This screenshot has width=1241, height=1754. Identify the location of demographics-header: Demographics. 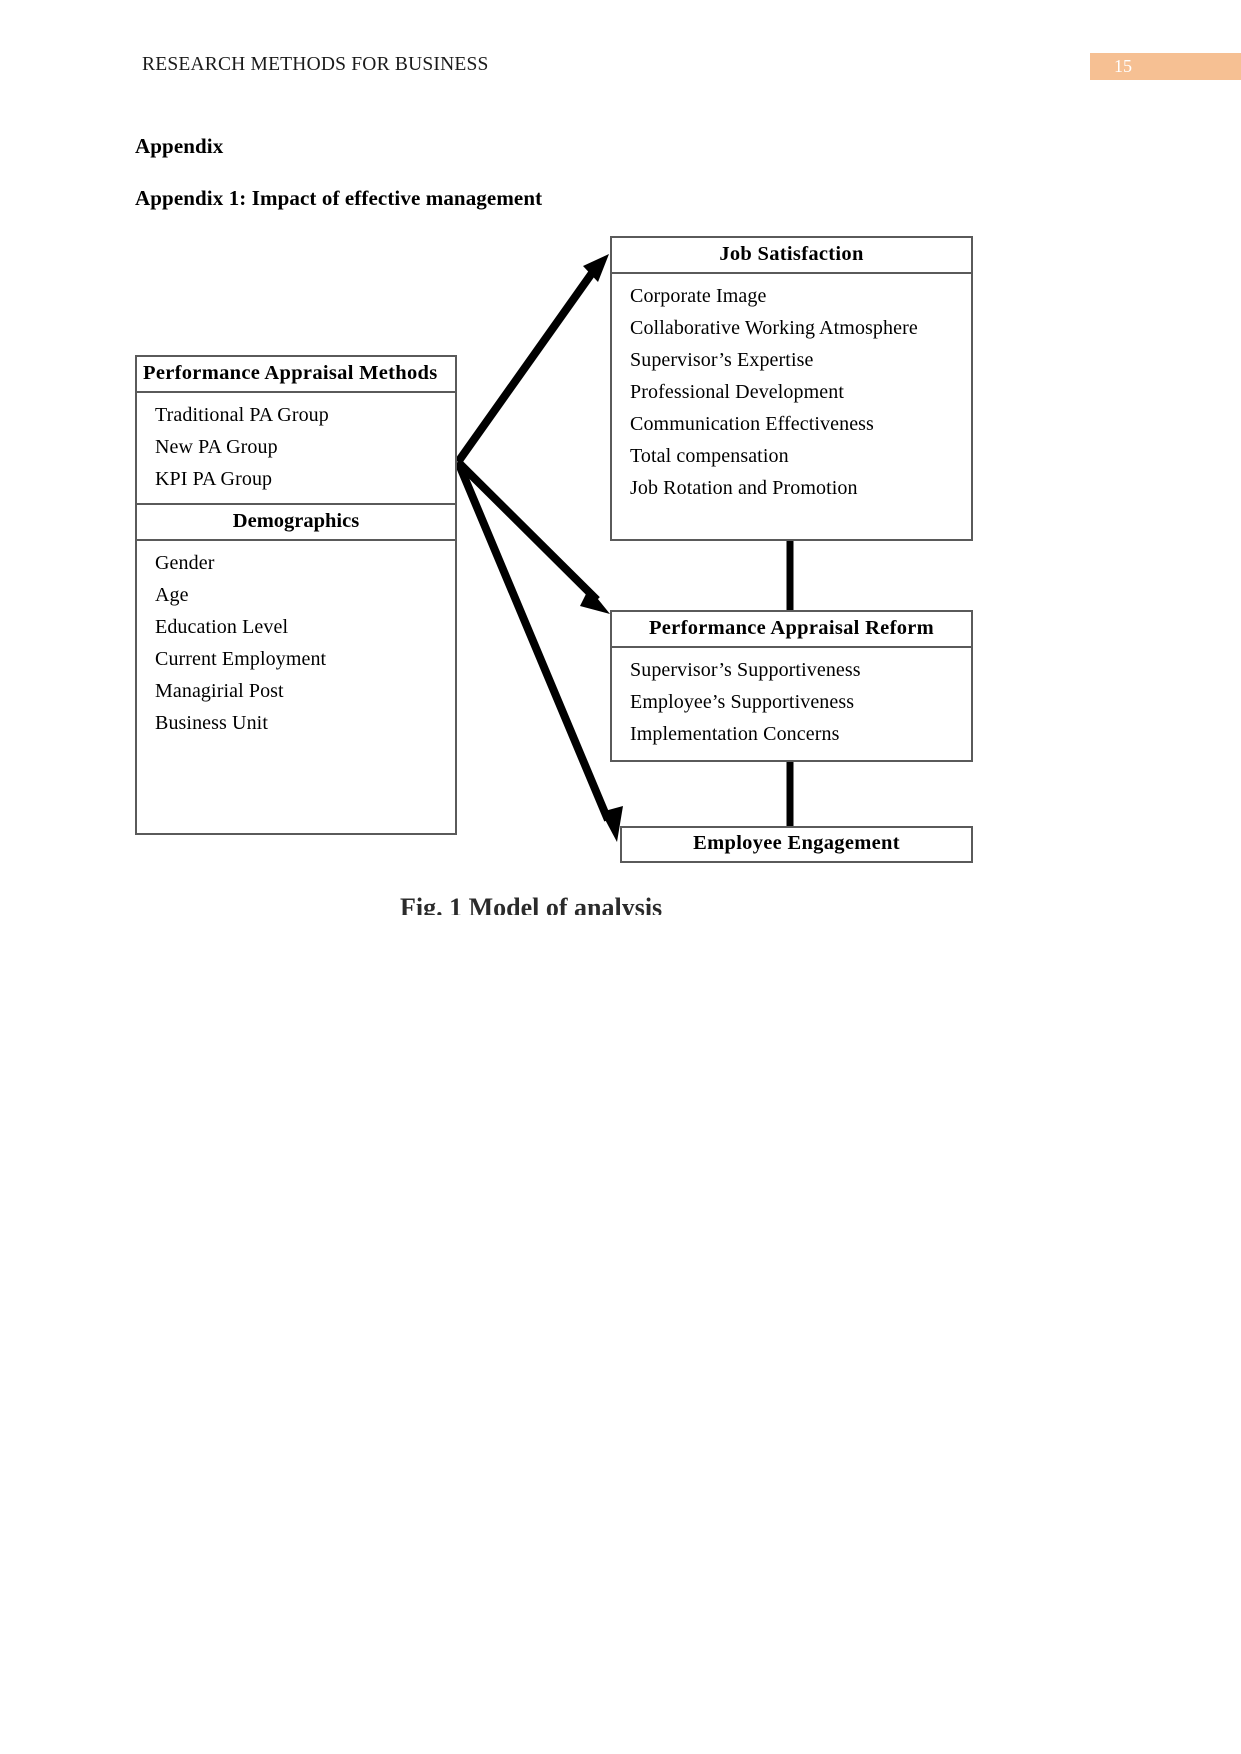
(296, 522).